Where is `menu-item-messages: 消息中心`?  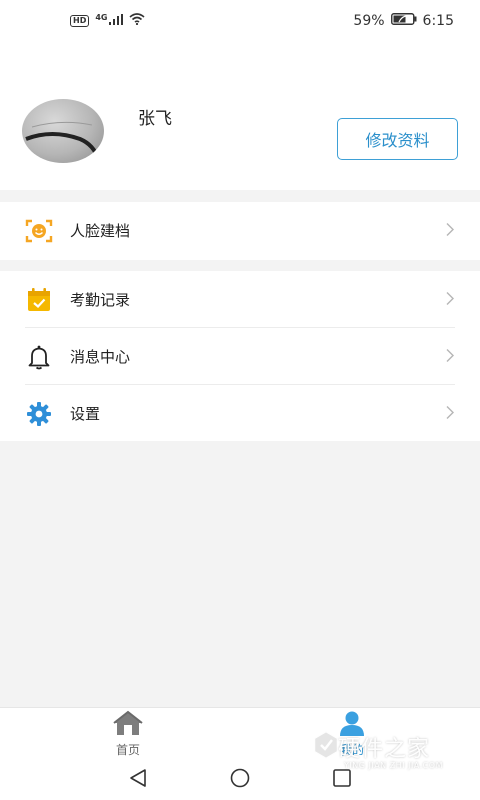 menu-item-messages: 消息中心 is located at coordinates (240, 356).